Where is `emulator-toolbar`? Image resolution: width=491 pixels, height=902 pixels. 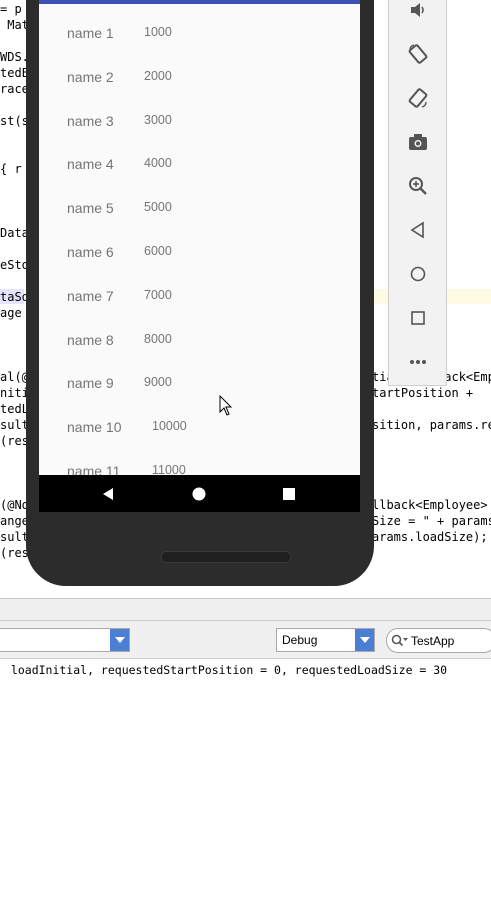
emulator-toolbar is located at coordinates (417, 193).